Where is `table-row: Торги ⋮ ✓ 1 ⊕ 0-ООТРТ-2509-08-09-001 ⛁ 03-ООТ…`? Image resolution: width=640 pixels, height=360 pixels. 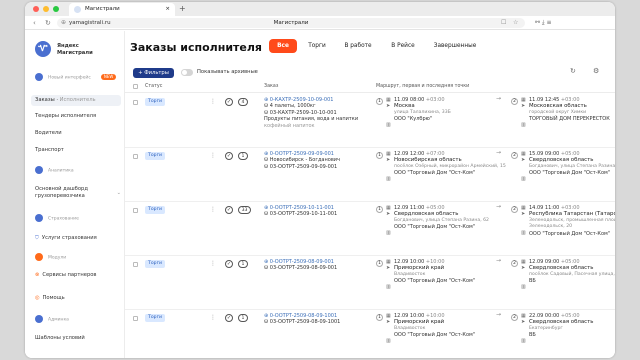 table-row: Торги ⋮ ✓ 1 ⊕ 0-ООТРТ-2509-08-09-001 ⛁ 03-ООТ… is located at coordinates (370, 283).